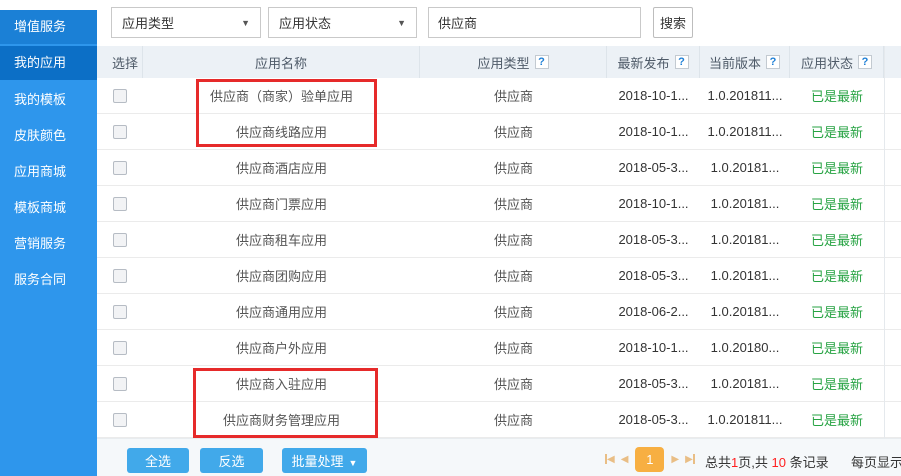  Describe the element at coordinates (48, 63) in the screenshot. I see `sidebar-item: 我的应用` at that location.